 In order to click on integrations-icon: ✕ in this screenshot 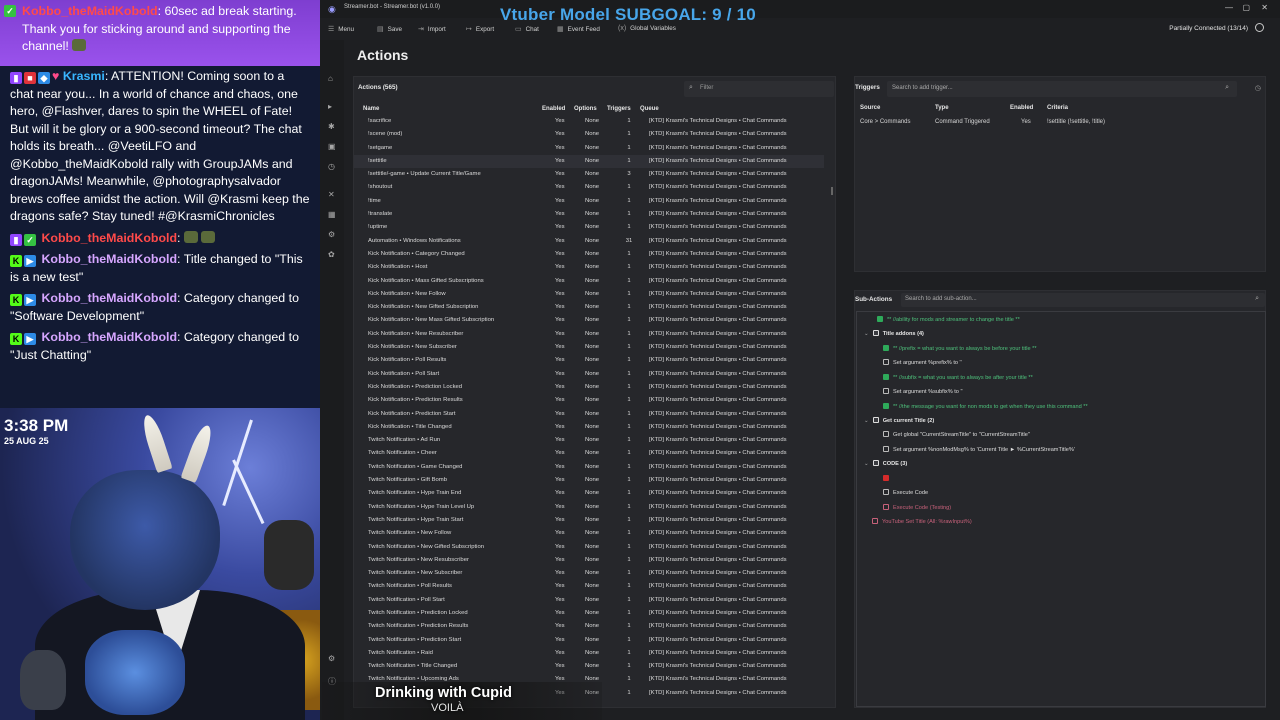, I will do `click(331, 194)`.